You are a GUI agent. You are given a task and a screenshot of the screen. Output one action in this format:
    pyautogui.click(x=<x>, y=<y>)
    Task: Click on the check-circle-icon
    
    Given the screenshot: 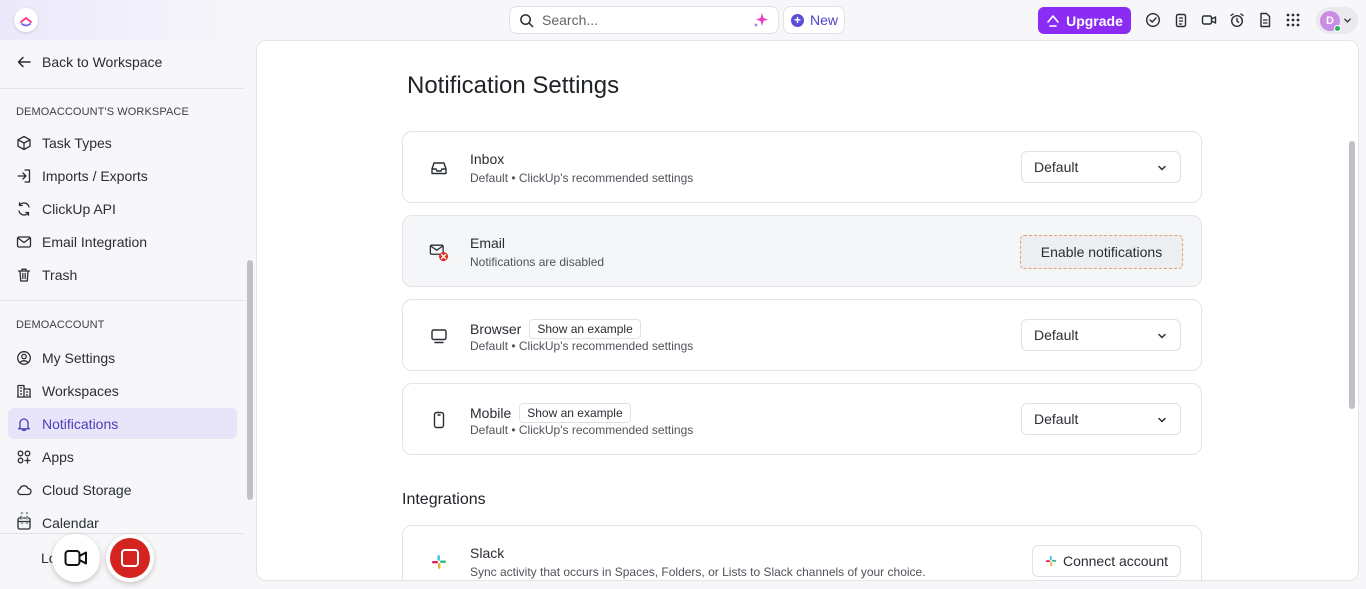 What is the action you would take?
    pyautogui.click(x=1153, y=20)
    